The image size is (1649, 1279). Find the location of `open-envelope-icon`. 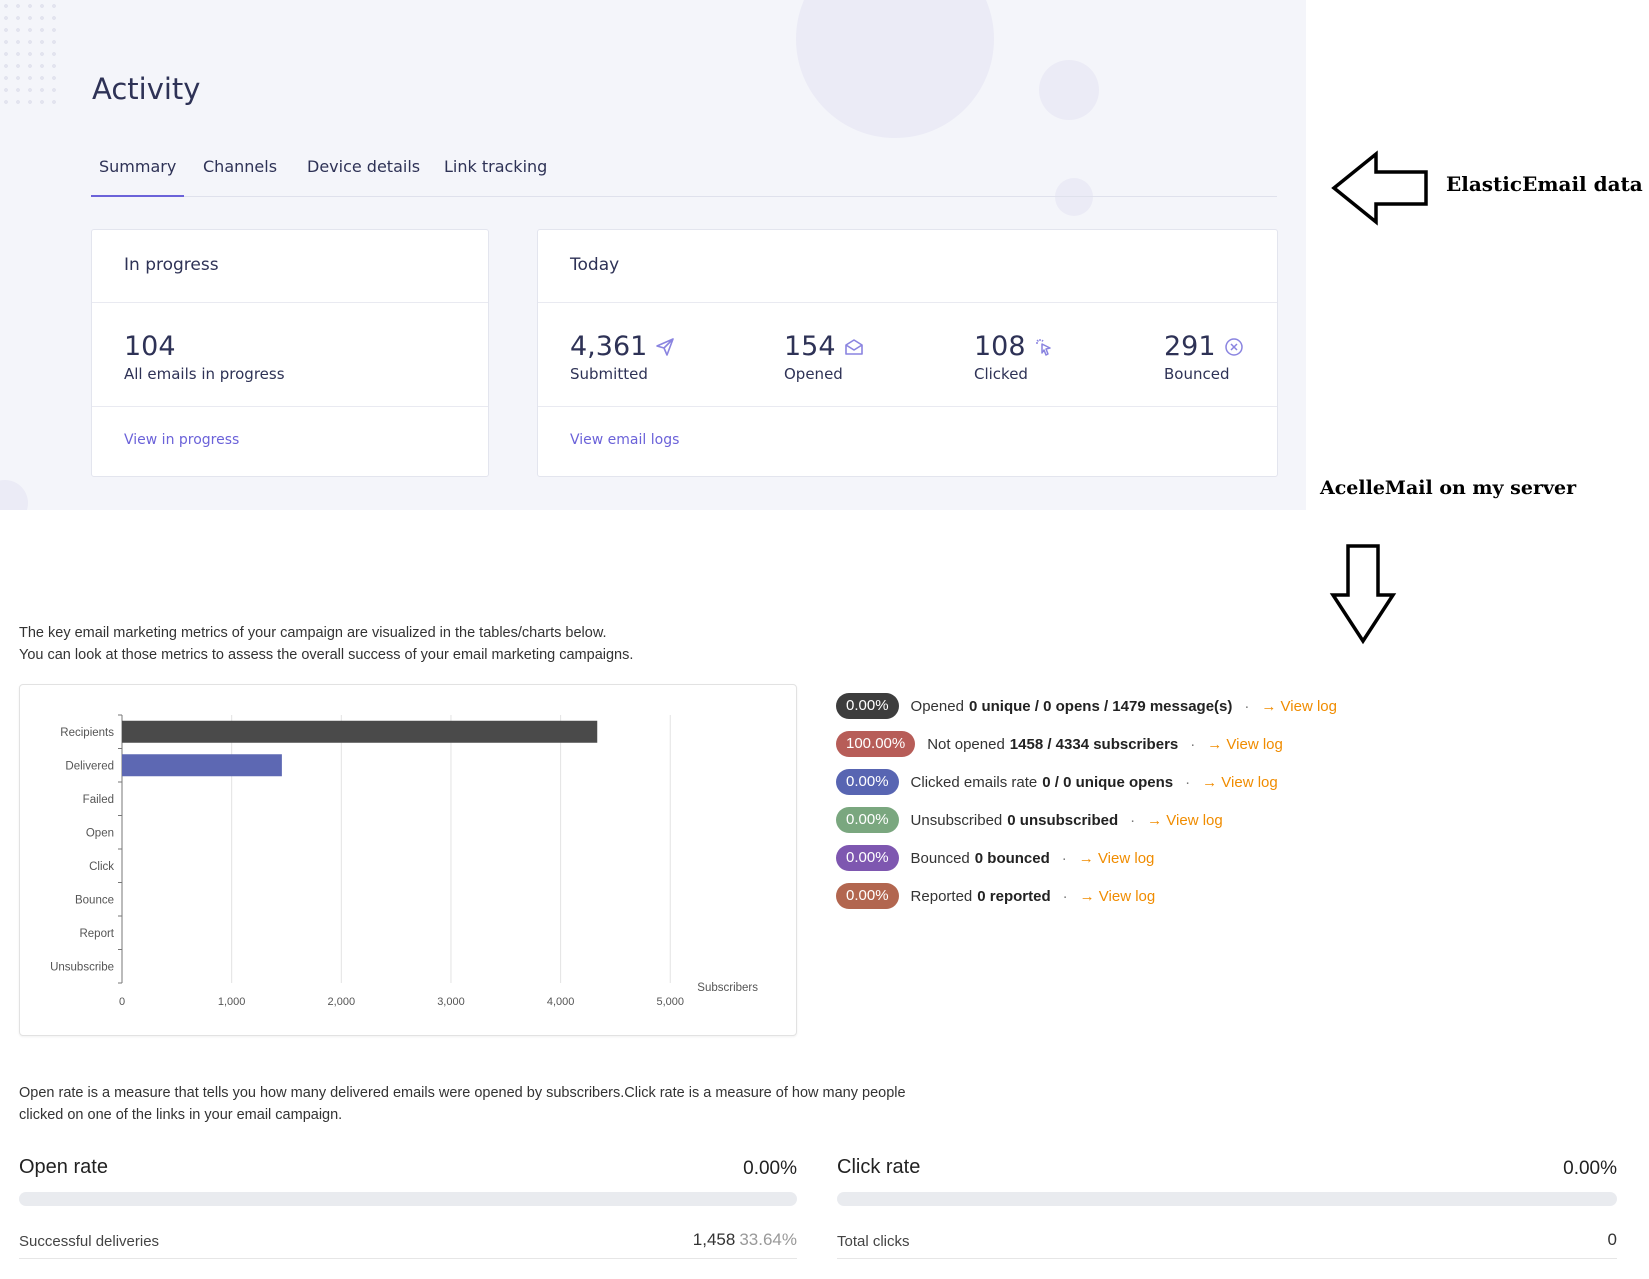

open-envelope-icon is located at coordinates (854, 347).